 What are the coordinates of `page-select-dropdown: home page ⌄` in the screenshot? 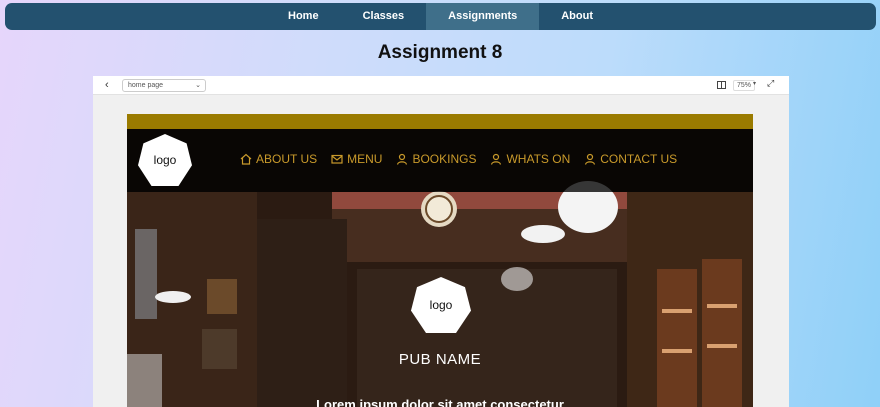 It's located at (164, 85).